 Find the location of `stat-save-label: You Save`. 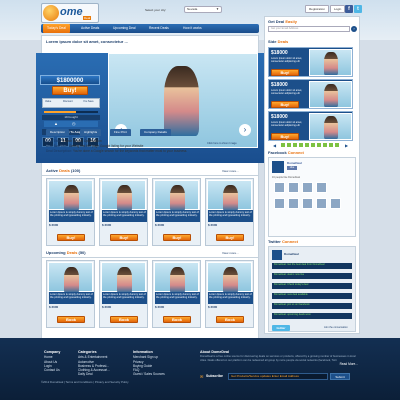

stat-save-label: You Save is located at coordinates (88, 101).